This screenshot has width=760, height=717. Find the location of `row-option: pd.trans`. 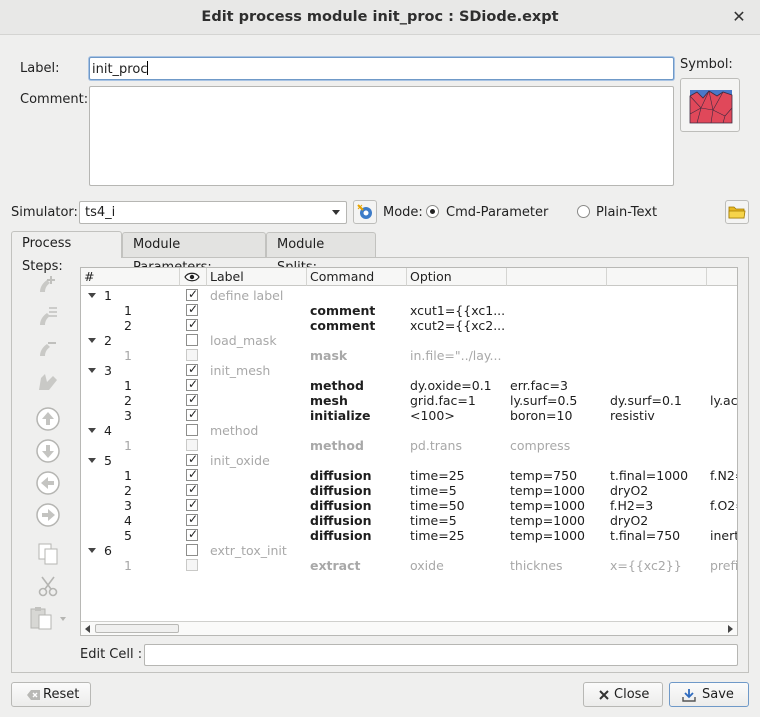

row-option: pd.trans is located at coordinates (457, 445).